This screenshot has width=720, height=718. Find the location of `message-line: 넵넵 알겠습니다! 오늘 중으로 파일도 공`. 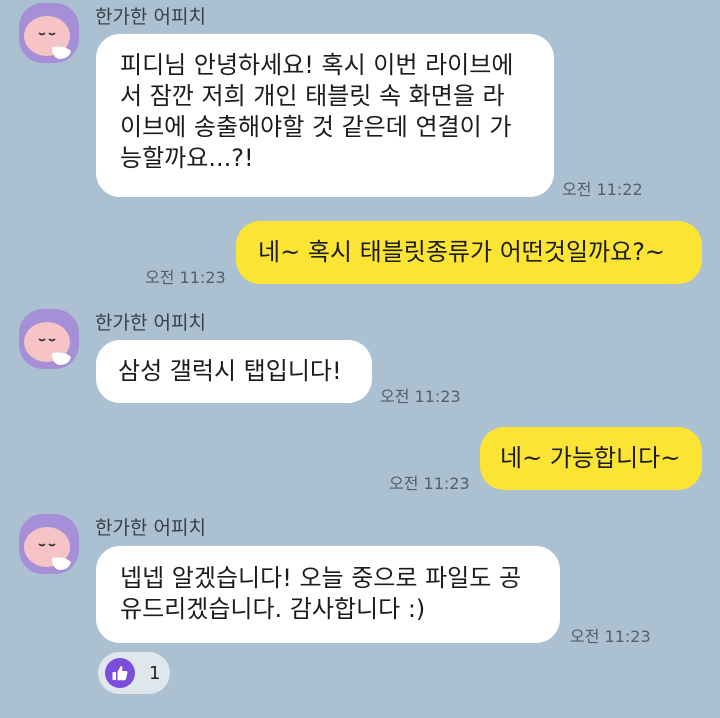

message-line: 넵넵 알겠습니다! 오늘 중으로 파일도 공 is located at coordinates (321, 578).